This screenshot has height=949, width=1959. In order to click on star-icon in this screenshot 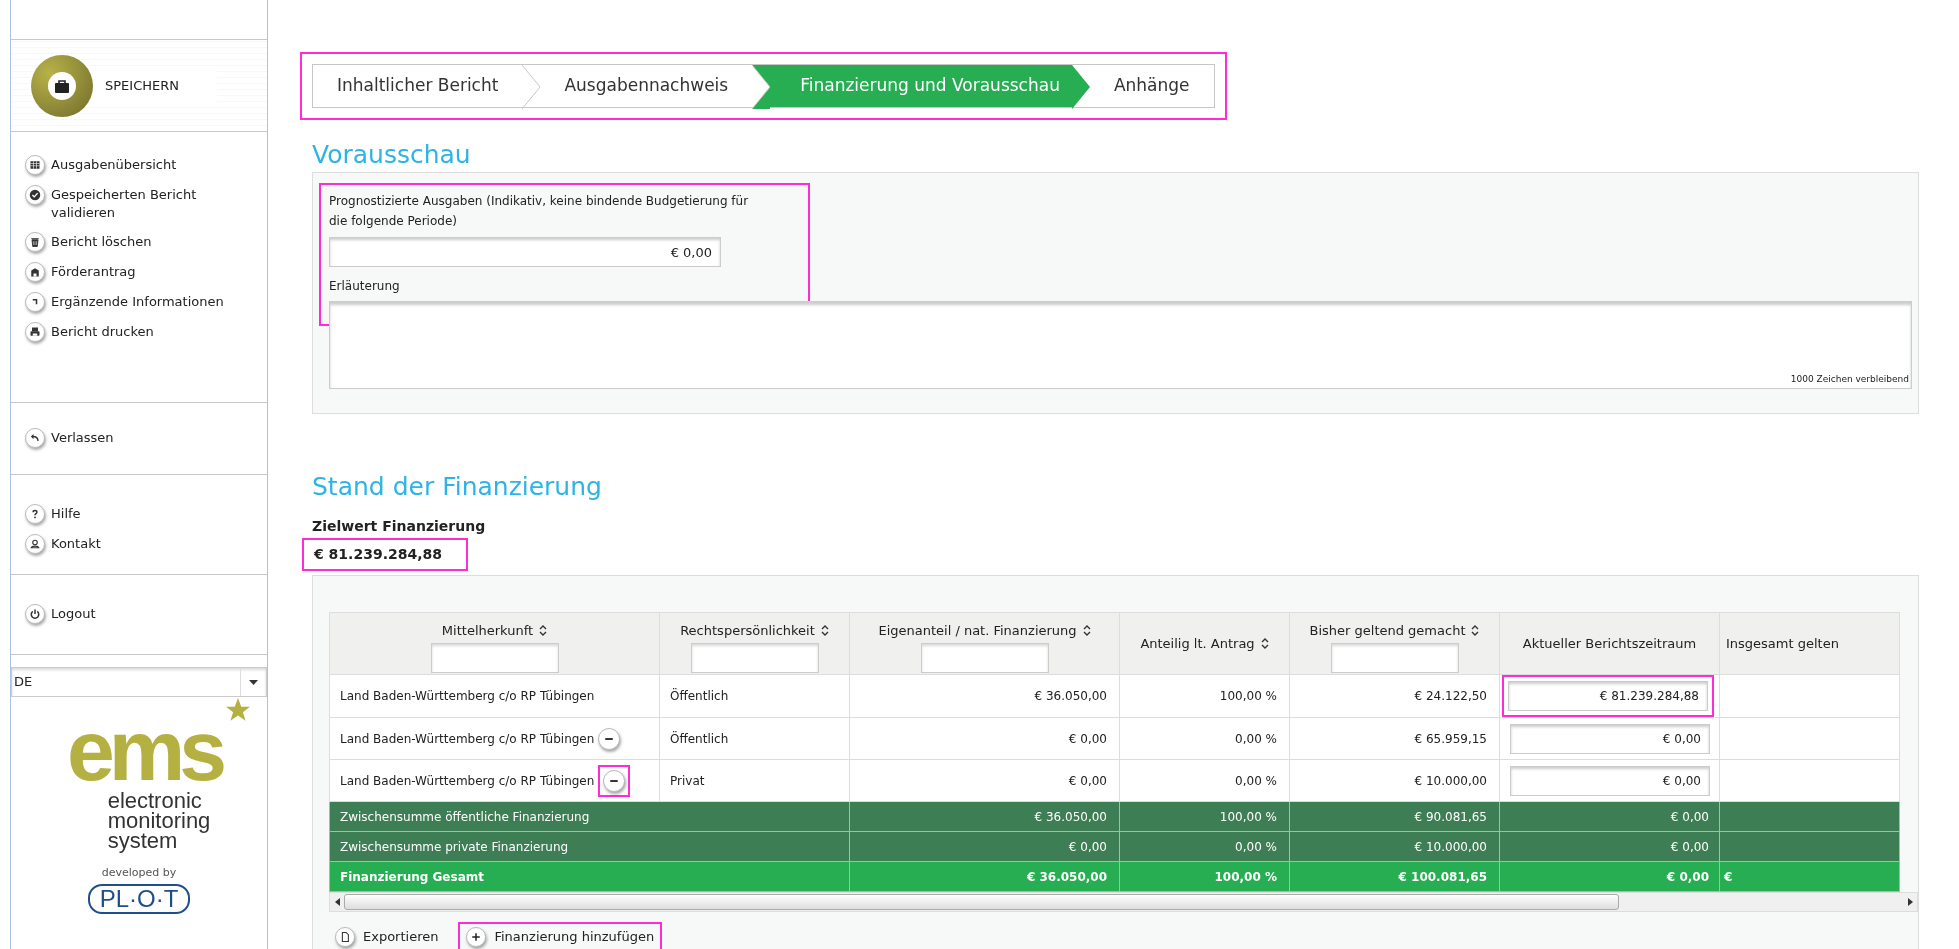, I will do `click(238, 710)`.